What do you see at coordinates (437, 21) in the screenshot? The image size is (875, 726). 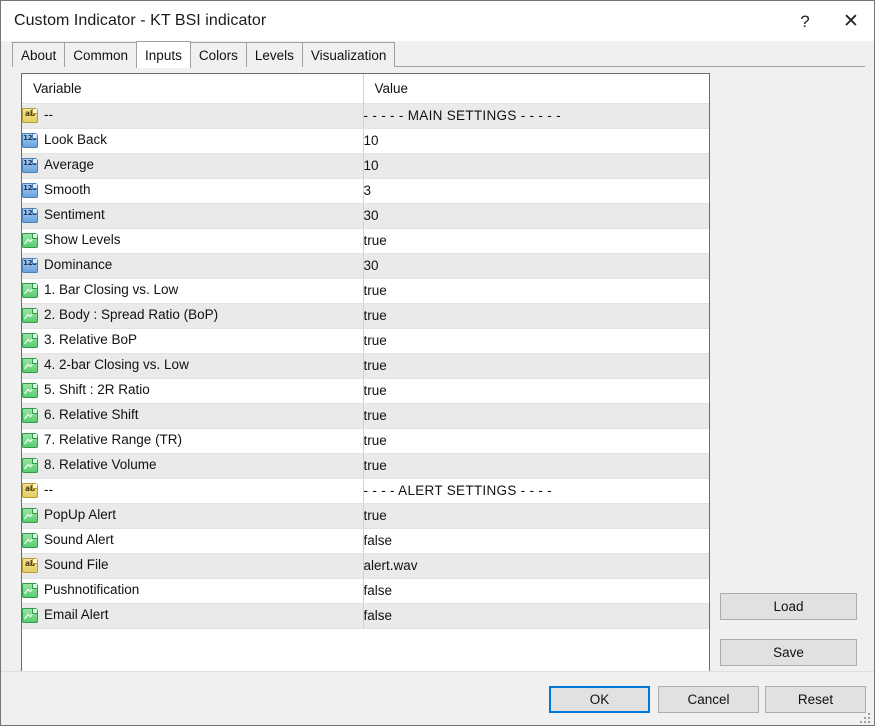 I see `title-bar: Custom Indicator - KT BSI indicator ? ✕` at bounding box center [437, 21].